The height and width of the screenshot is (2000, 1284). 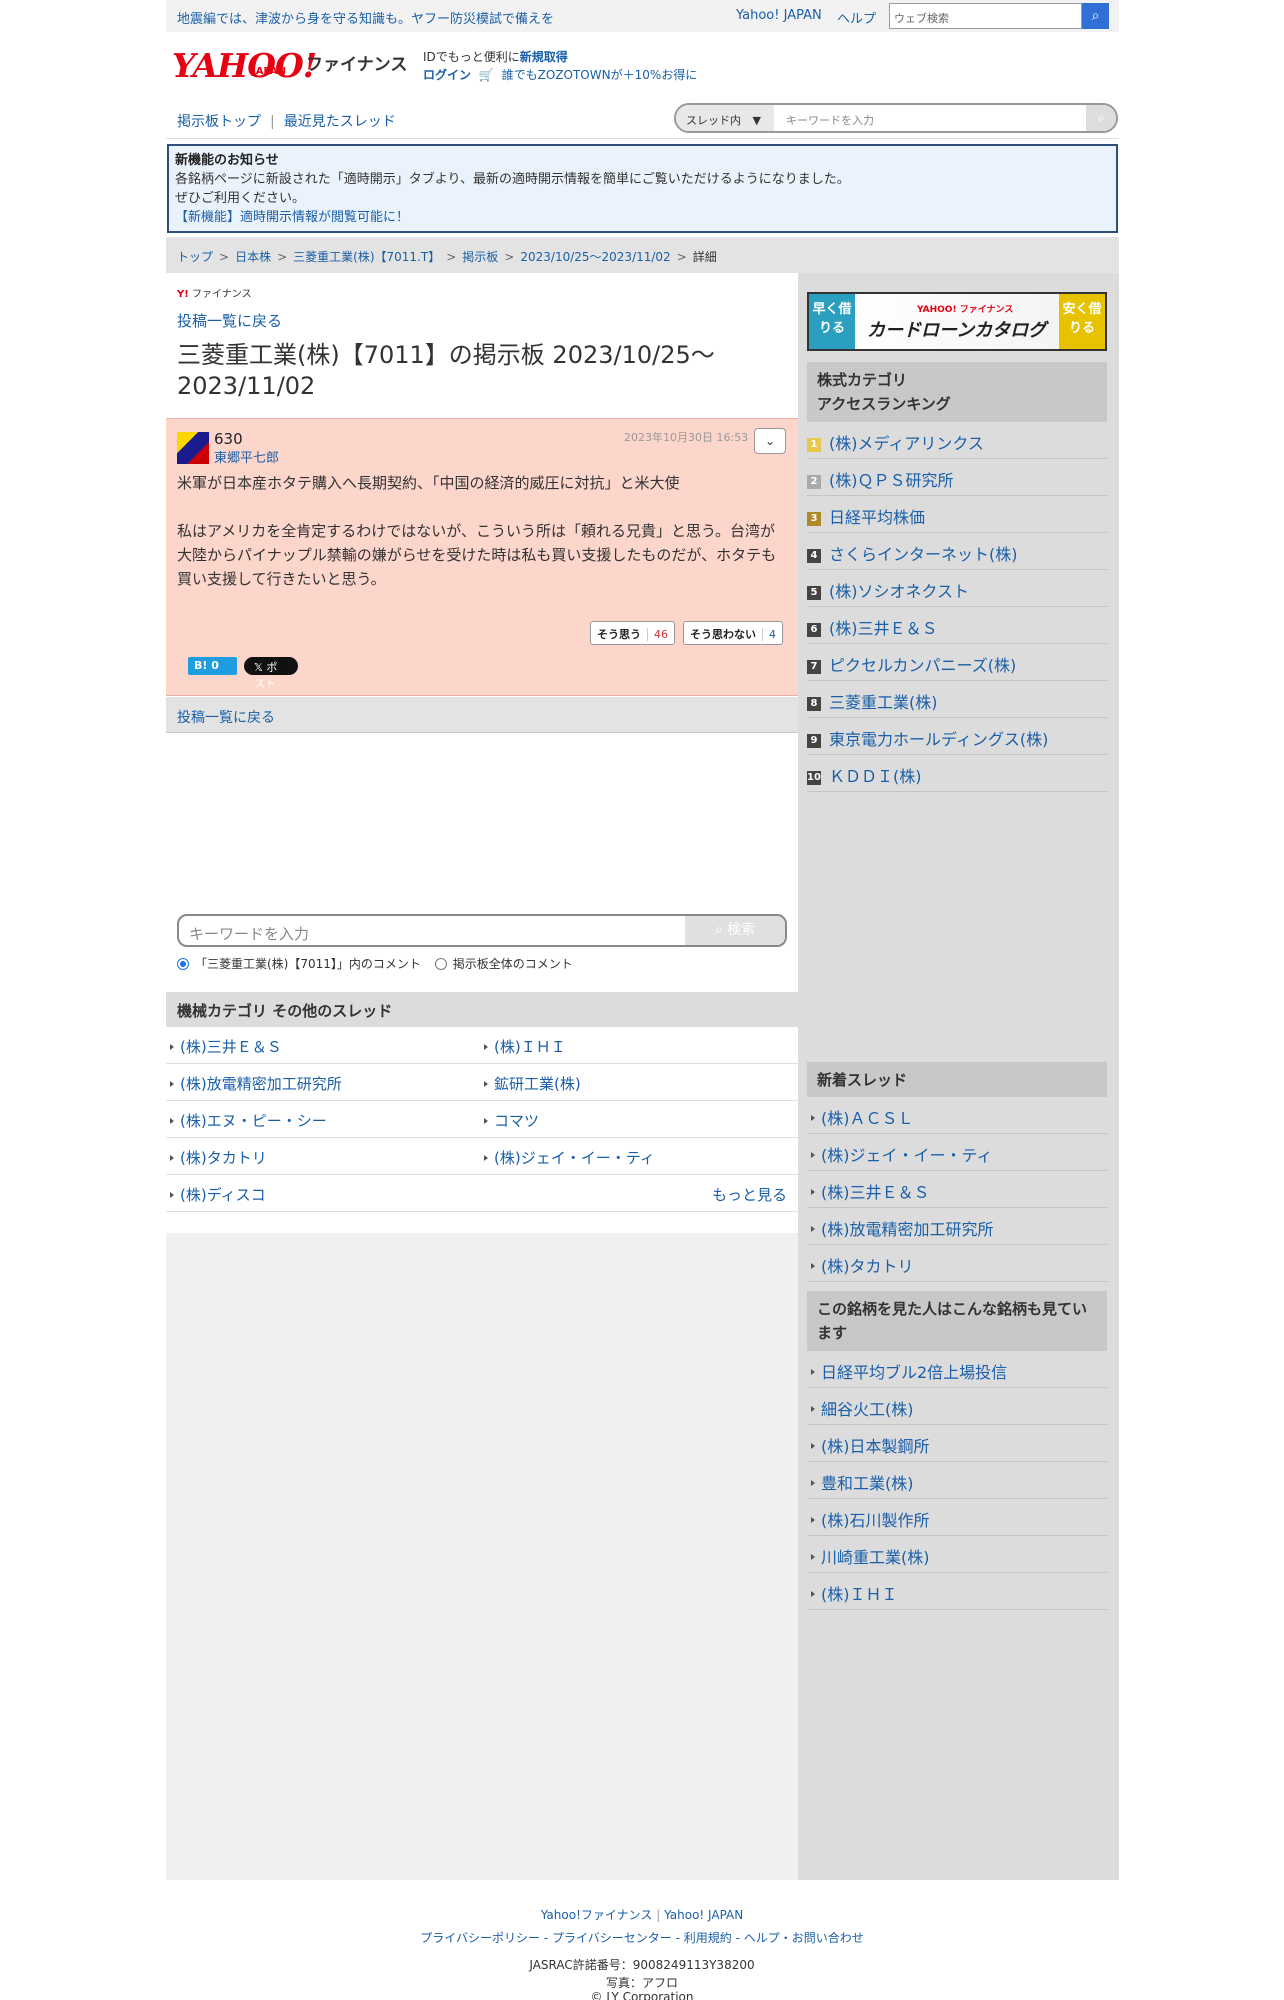 I want to click on thread-link: (株)三井Ｅ＆Ｓ, so click(x=226, y=1046).